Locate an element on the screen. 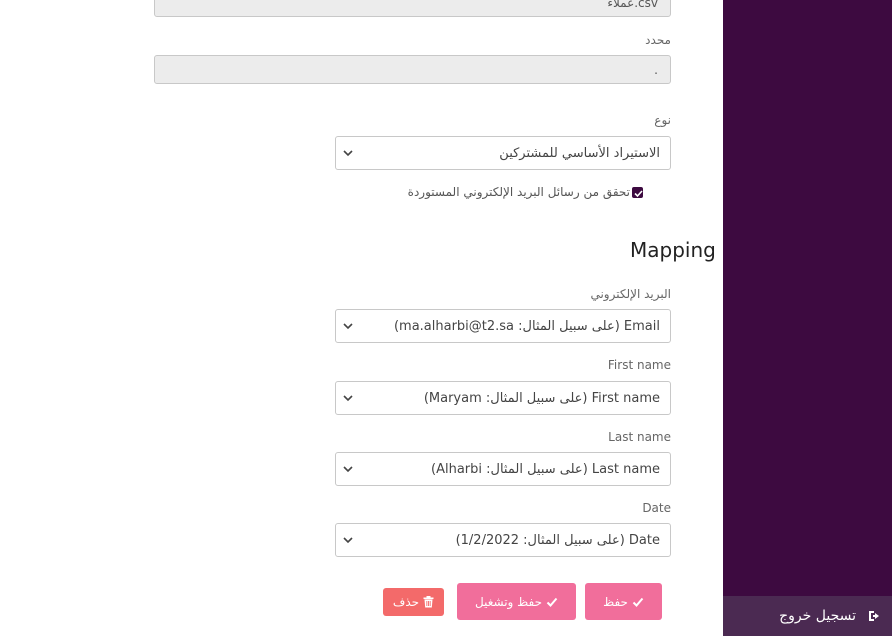 Image resolution: width=892 pixels, height=636 pixels. type-select: الاستيراد الأساسي للمشتركين is located at coordinates (503, 153).